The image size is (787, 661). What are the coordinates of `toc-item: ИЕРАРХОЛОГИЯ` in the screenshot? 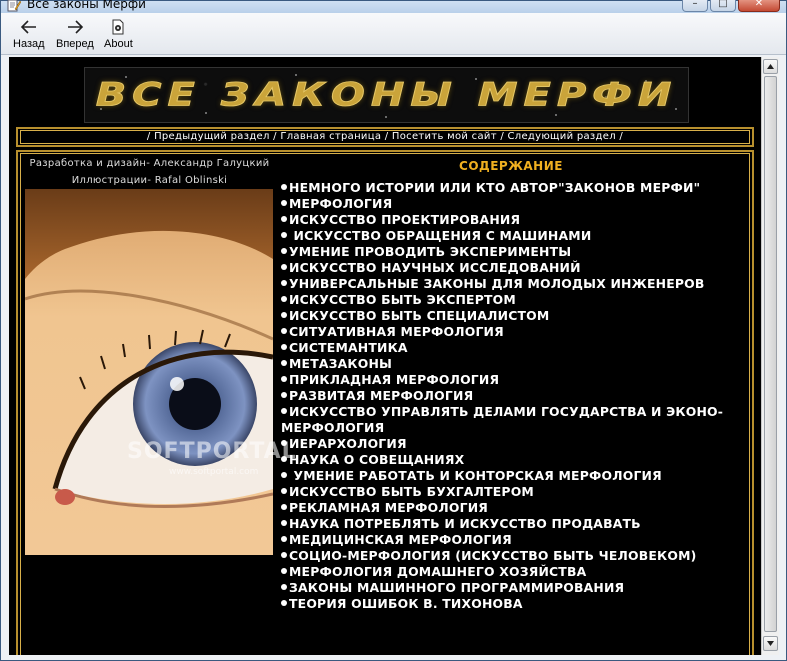 It's located at (516, 444).